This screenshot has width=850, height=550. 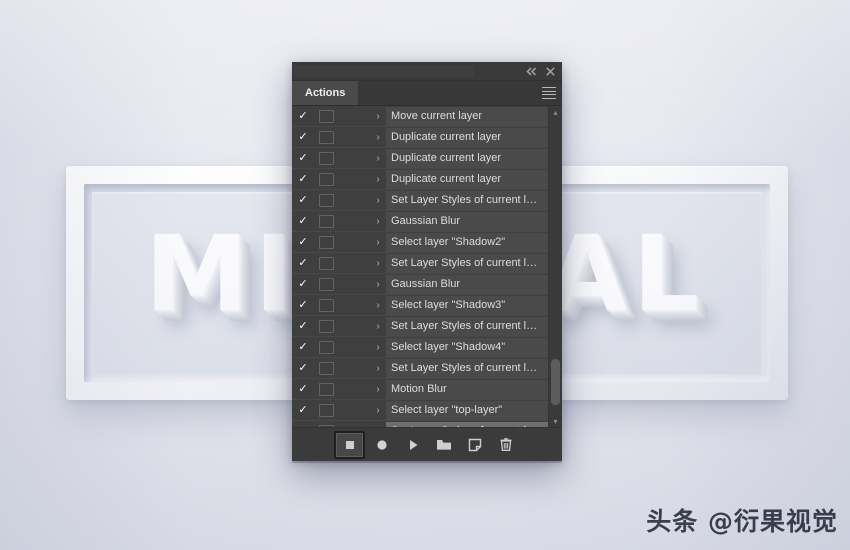 I want to click on panel-titlebar, so click(x=427, y=71).